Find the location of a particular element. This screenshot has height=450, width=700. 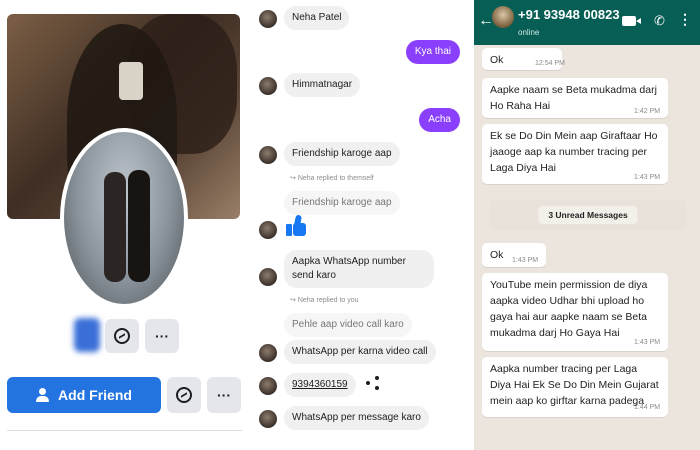

messenger-button is located at coordinates (122, 336).